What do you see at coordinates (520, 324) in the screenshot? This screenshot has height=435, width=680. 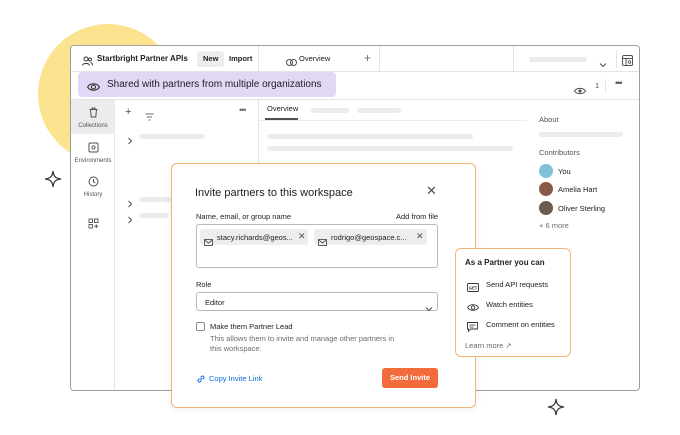 I see `capability-label: Comment on entities` at bounding box center [520, 324].